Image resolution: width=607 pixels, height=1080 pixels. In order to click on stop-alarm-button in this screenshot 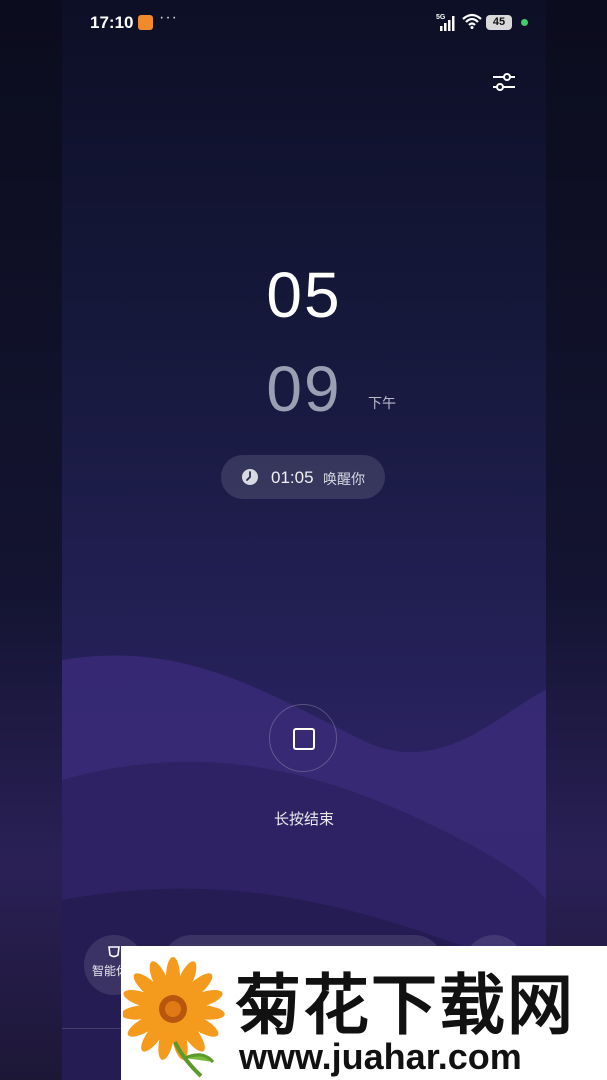, I will do `click(303, 738)`.